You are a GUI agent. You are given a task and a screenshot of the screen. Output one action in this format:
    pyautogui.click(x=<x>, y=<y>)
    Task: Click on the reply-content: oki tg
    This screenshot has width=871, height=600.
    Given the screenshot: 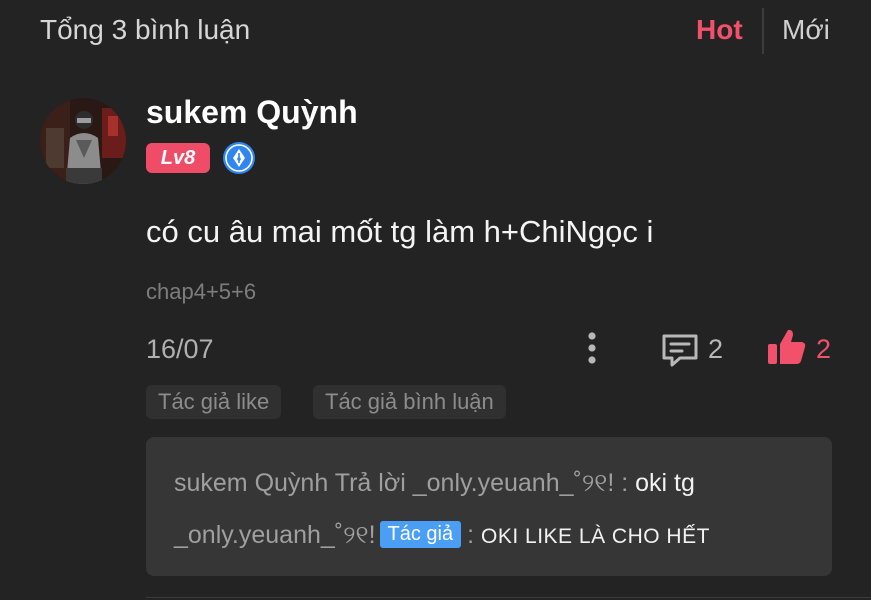 What is the action you would take?
    pyautogui.click(x=665, y=483)
    